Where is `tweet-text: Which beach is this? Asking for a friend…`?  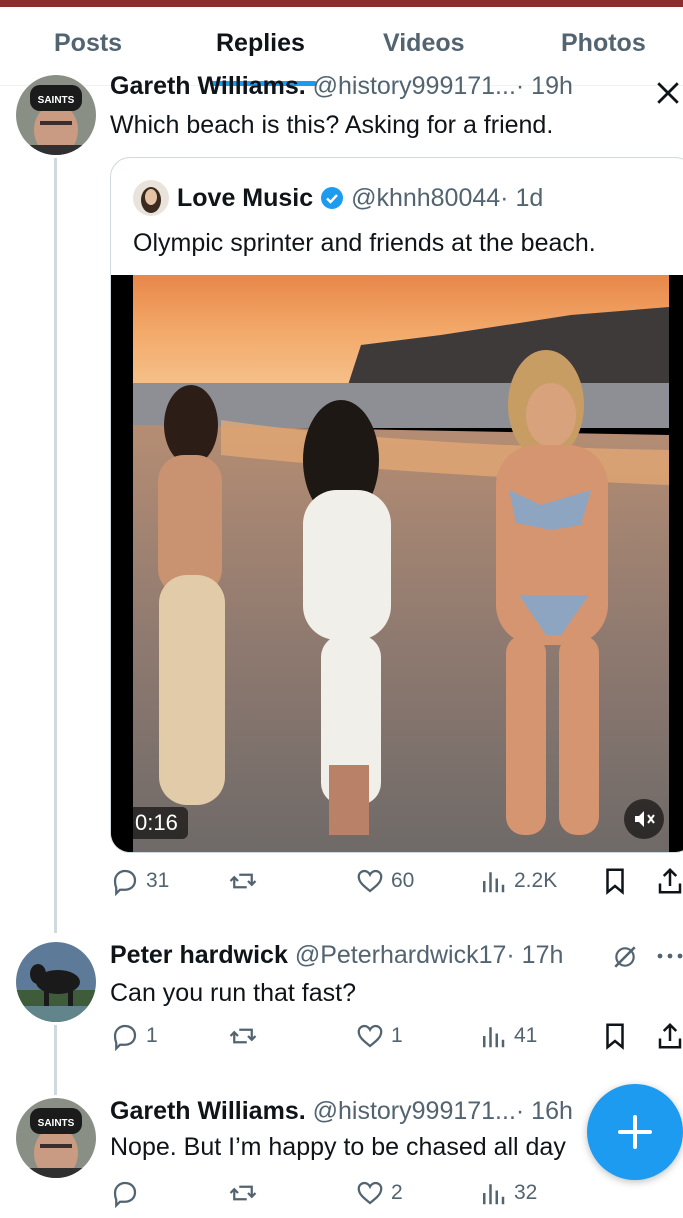
tweet-text: Which beach is this? Asking for a friend… is located at coordinates (332, 125).